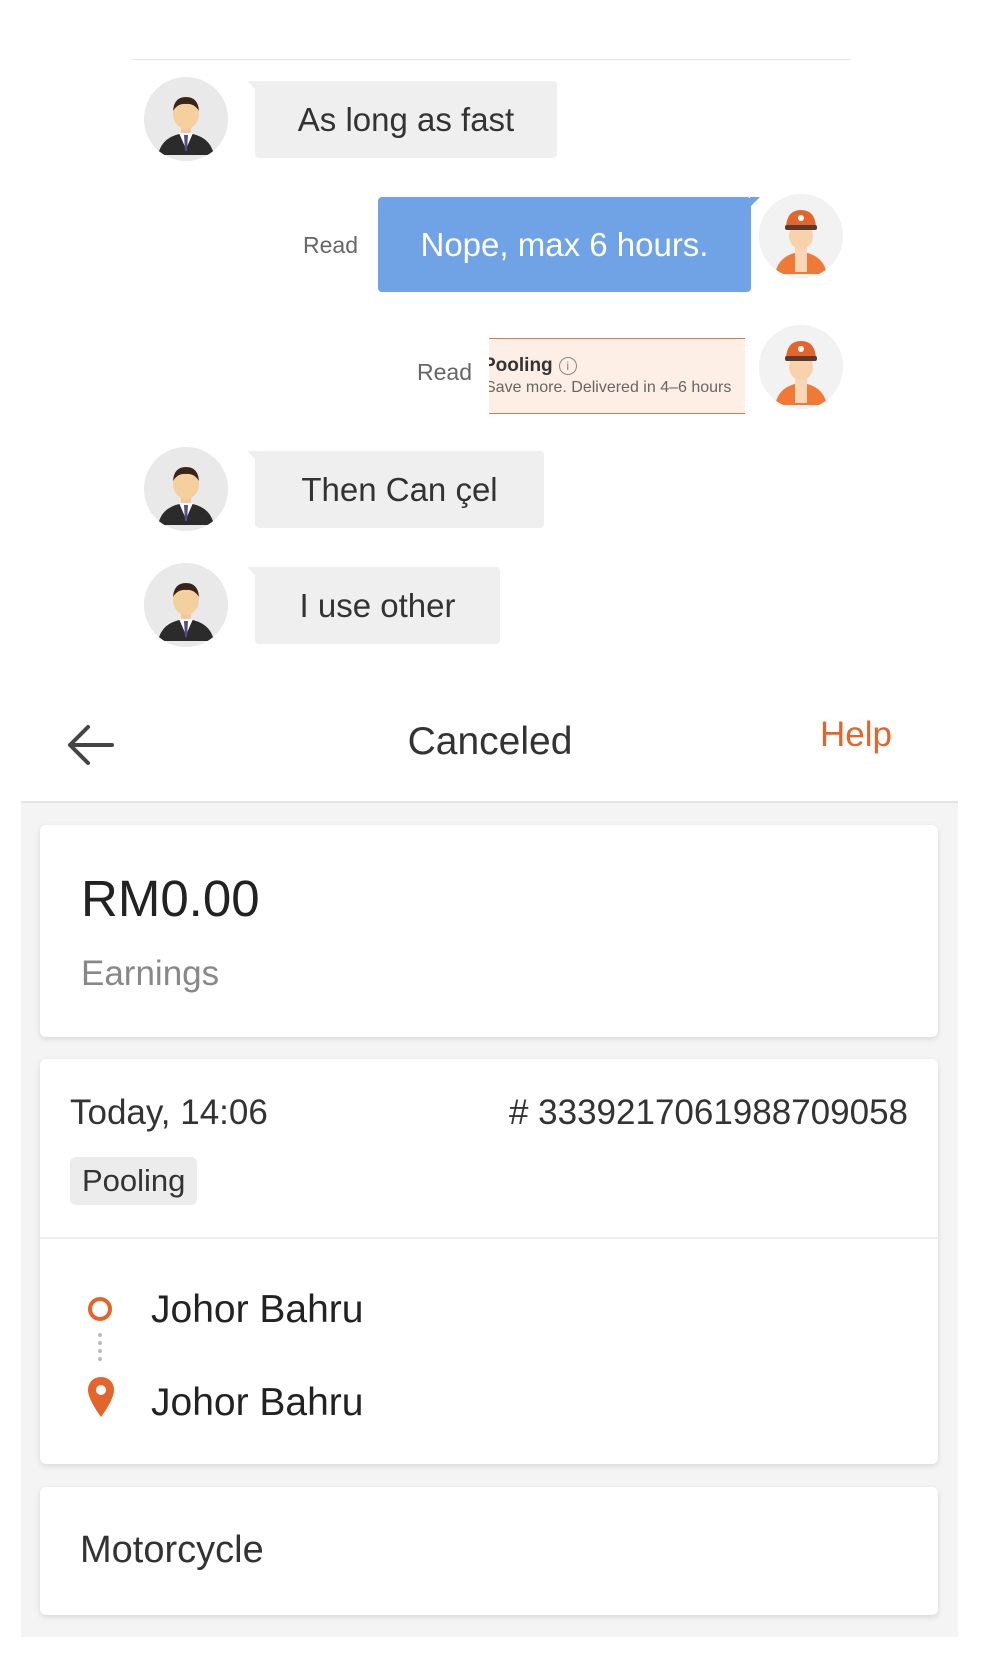 The width and height of the screenshot is (1000, 1665). I want to click on earnings-label: Earnings, so click(150, 973).